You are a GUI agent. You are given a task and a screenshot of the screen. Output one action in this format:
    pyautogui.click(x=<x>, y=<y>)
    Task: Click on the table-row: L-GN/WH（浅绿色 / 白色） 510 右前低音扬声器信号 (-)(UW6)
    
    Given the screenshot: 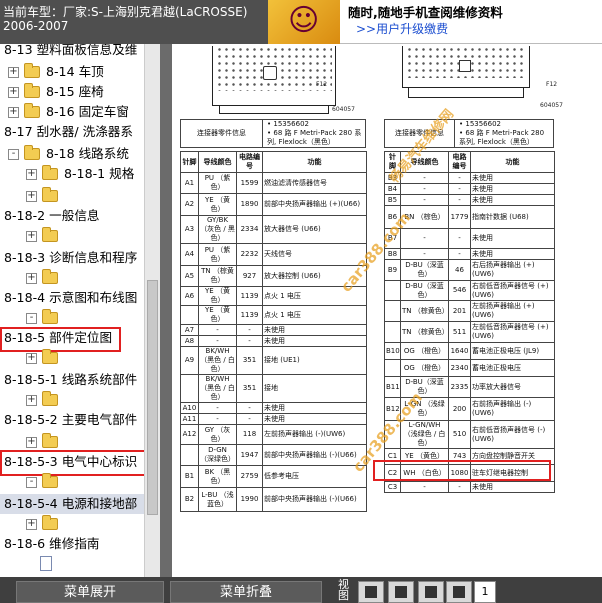 What is the action you would take?
    pyautogui.click(x=469, y=434)
    